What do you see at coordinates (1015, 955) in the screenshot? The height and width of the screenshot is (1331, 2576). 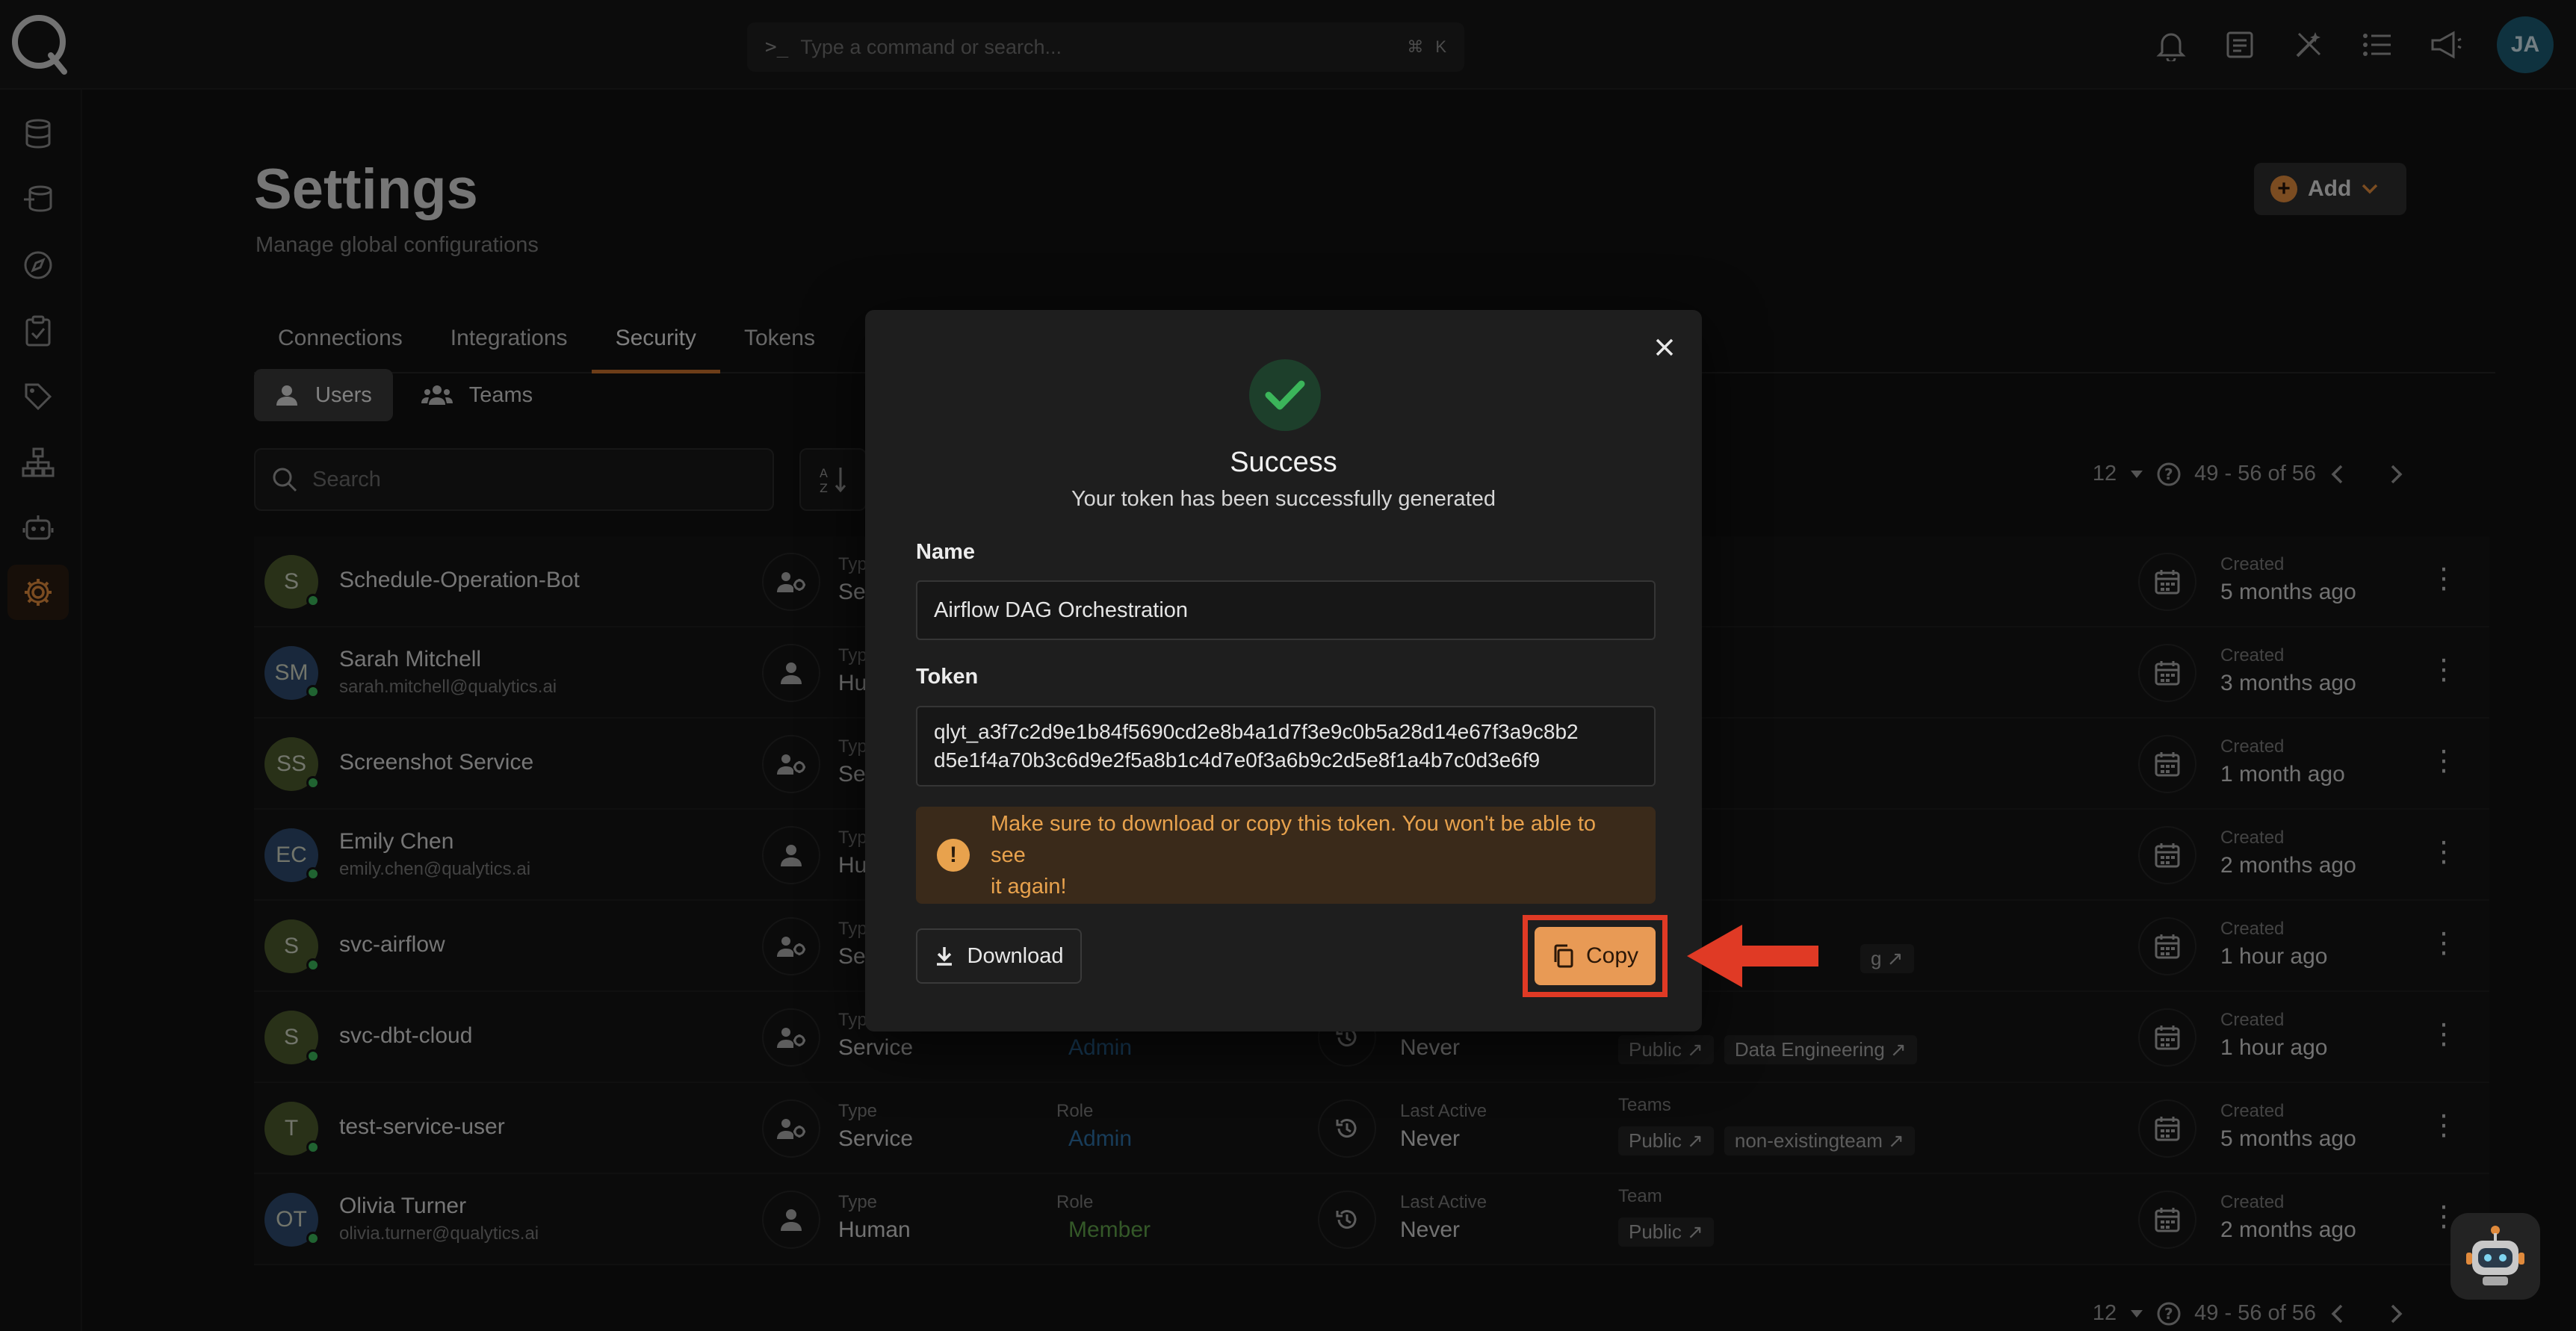 I see `download-button-label: Download` at bounding box center [1015, 955].